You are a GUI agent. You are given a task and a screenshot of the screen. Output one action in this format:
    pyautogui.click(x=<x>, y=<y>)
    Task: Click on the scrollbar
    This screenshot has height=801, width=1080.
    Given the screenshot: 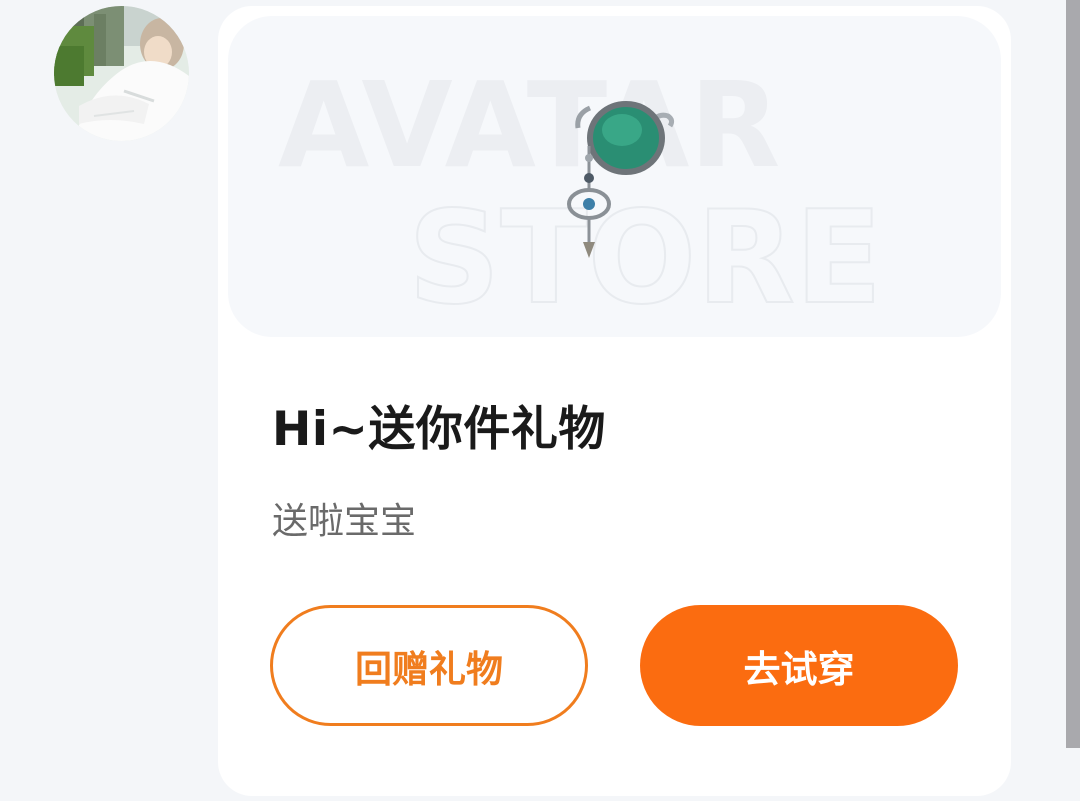 What is the action you would take?
    pyautogui.click(x=1073, y=374)
    